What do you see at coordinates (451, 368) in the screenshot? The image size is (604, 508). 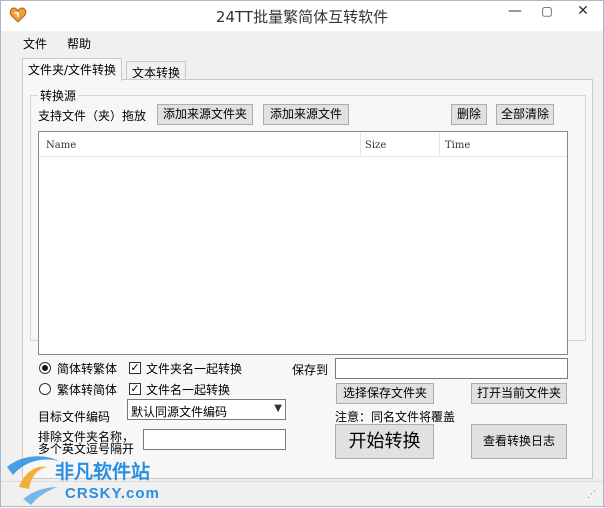 I see `save-path-input` at bounding box center [451, 368].